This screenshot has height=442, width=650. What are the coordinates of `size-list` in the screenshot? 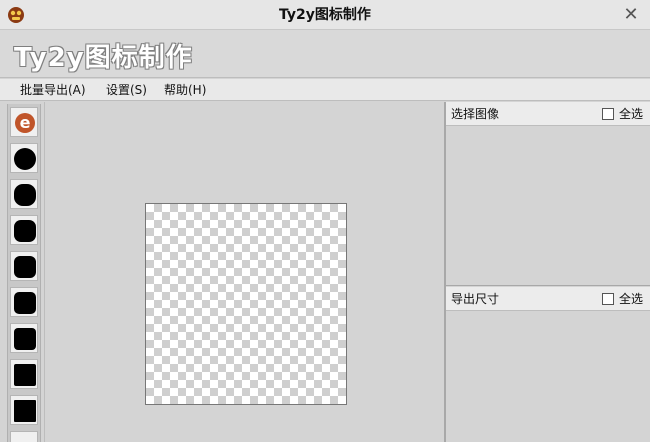 It's located at (548, 376).